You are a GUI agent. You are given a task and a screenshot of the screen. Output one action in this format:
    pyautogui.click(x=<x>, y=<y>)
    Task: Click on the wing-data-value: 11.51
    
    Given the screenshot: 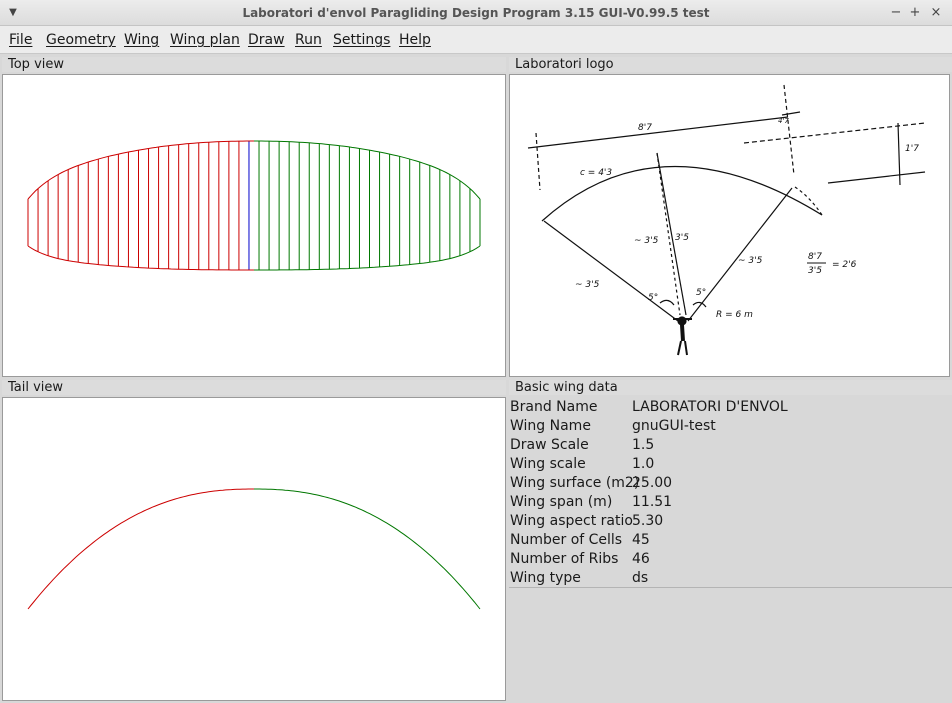 What is the action you would take?
    pyautogui.click(x=652, y=502)
    